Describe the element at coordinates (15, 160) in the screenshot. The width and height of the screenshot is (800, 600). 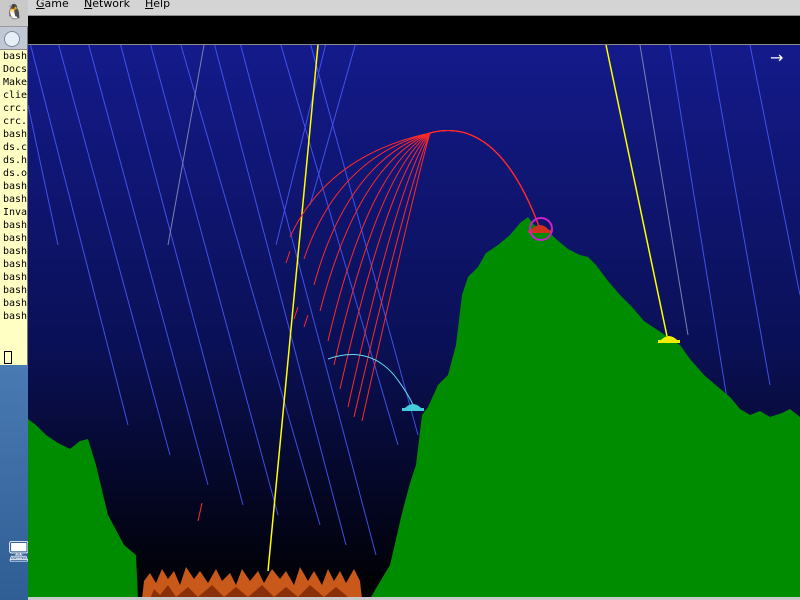
I see `terminal-line: ds.h` at that location.